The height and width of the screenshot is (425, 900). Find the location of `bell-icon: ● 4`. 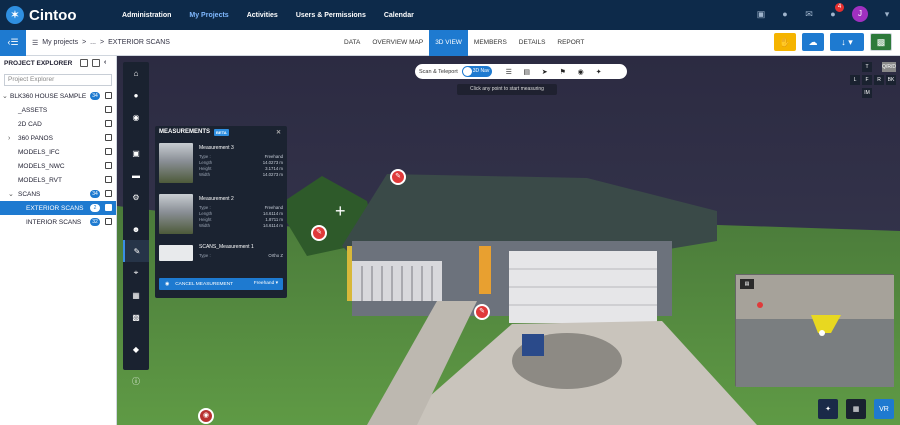

bell-icon: ● 4 is located at coordinates (836, 11).